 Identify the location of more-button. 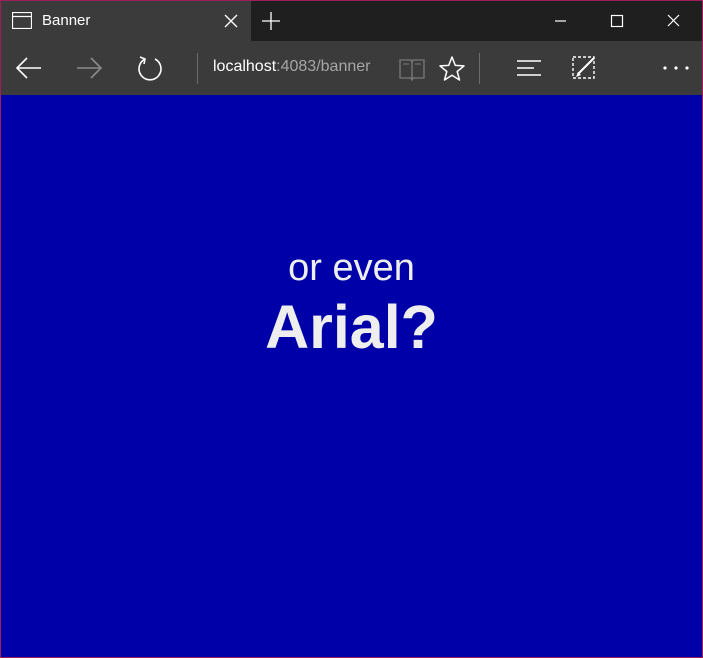
(676, 68).